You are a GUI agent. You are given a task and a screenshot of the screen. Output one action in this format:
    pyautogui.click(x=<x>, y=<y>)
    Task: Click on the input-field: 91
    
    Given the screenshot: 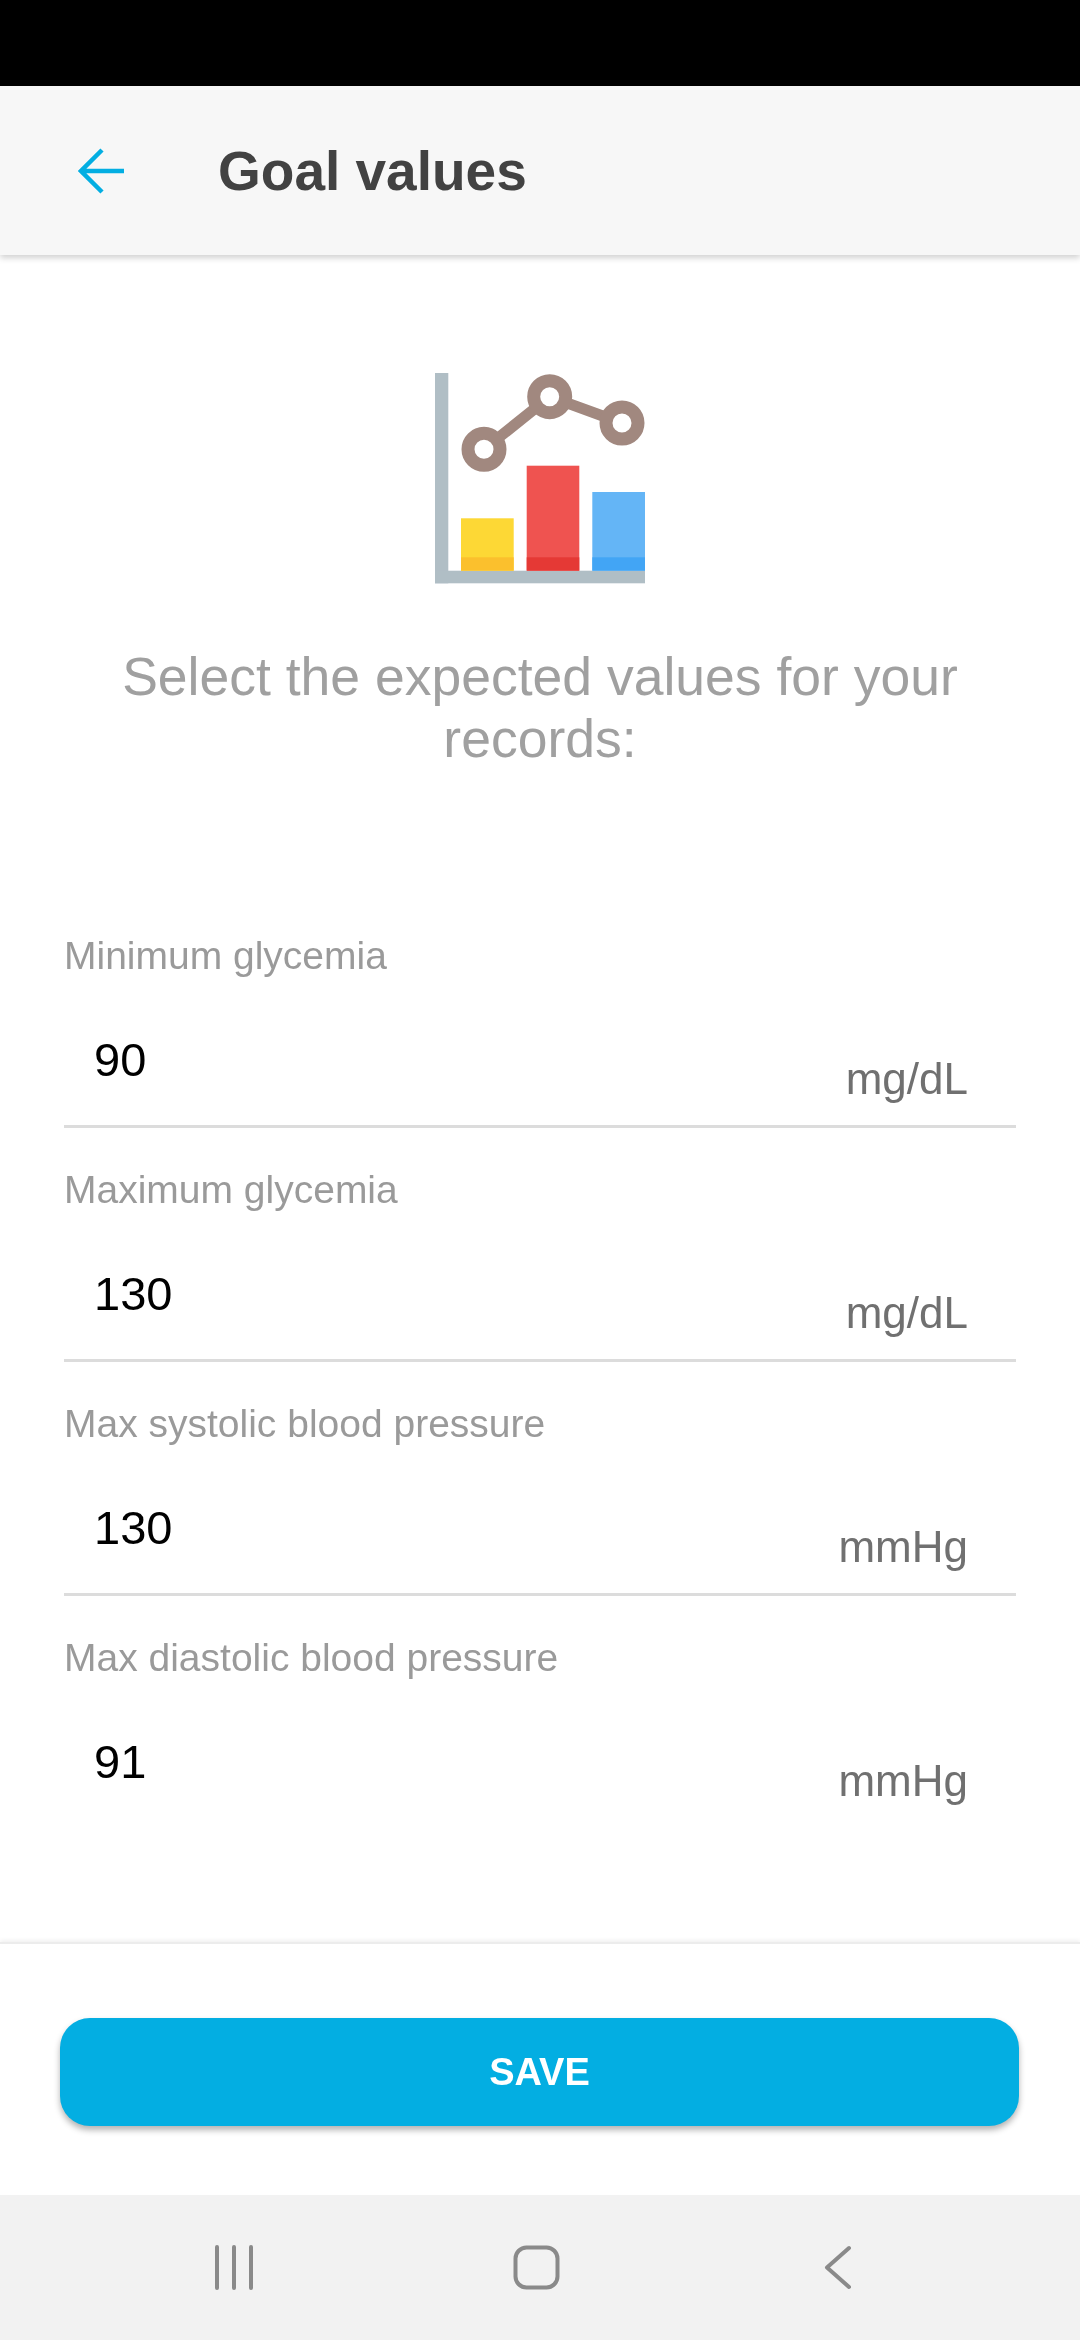 What is the action you would take?
    pyautogui.click(x=446, y=1761)
    